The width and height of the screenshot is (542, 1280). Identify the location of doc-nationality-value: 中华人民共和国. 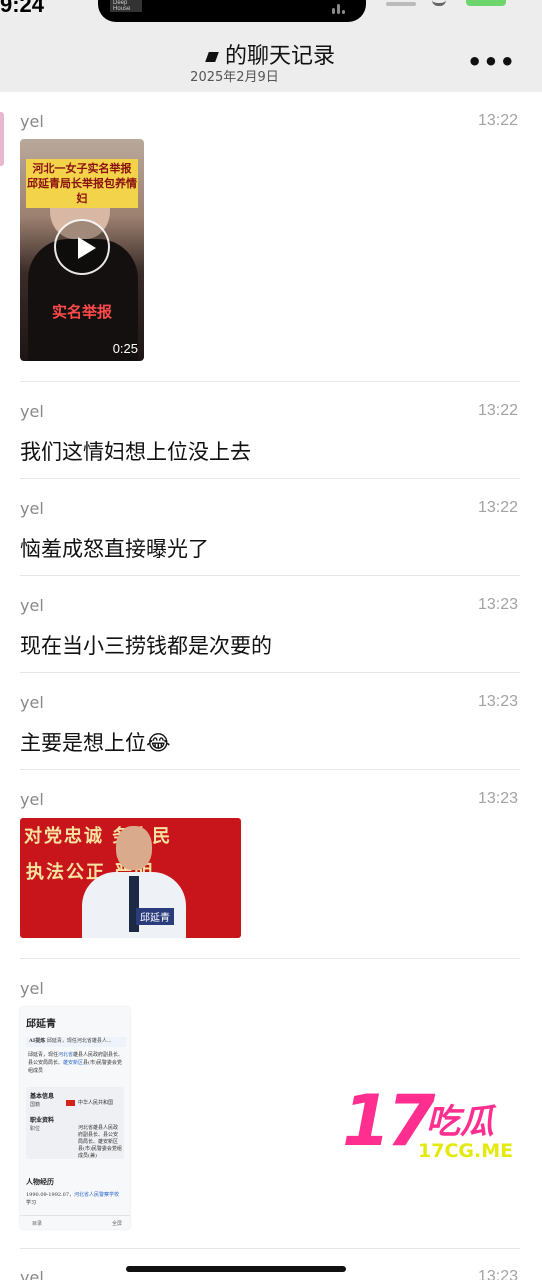
(96, 1103).